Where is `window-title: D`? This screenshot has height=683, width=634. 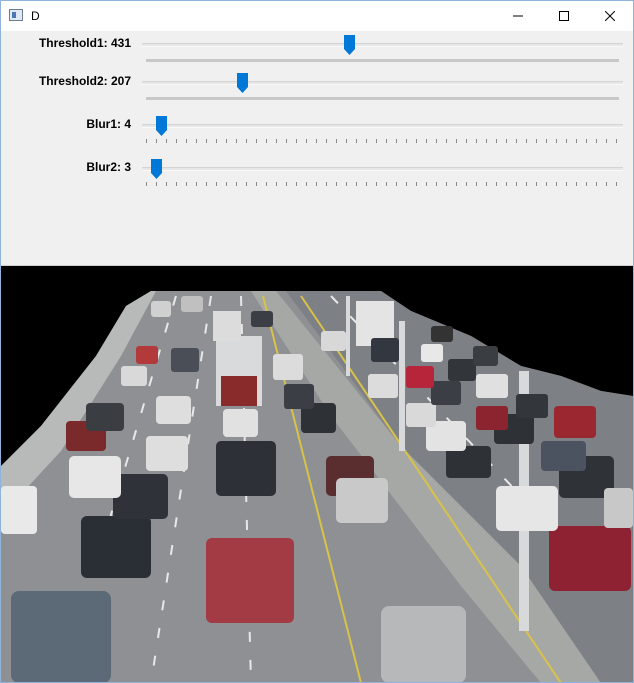
window-title: D is located at coordinates (35, 16).